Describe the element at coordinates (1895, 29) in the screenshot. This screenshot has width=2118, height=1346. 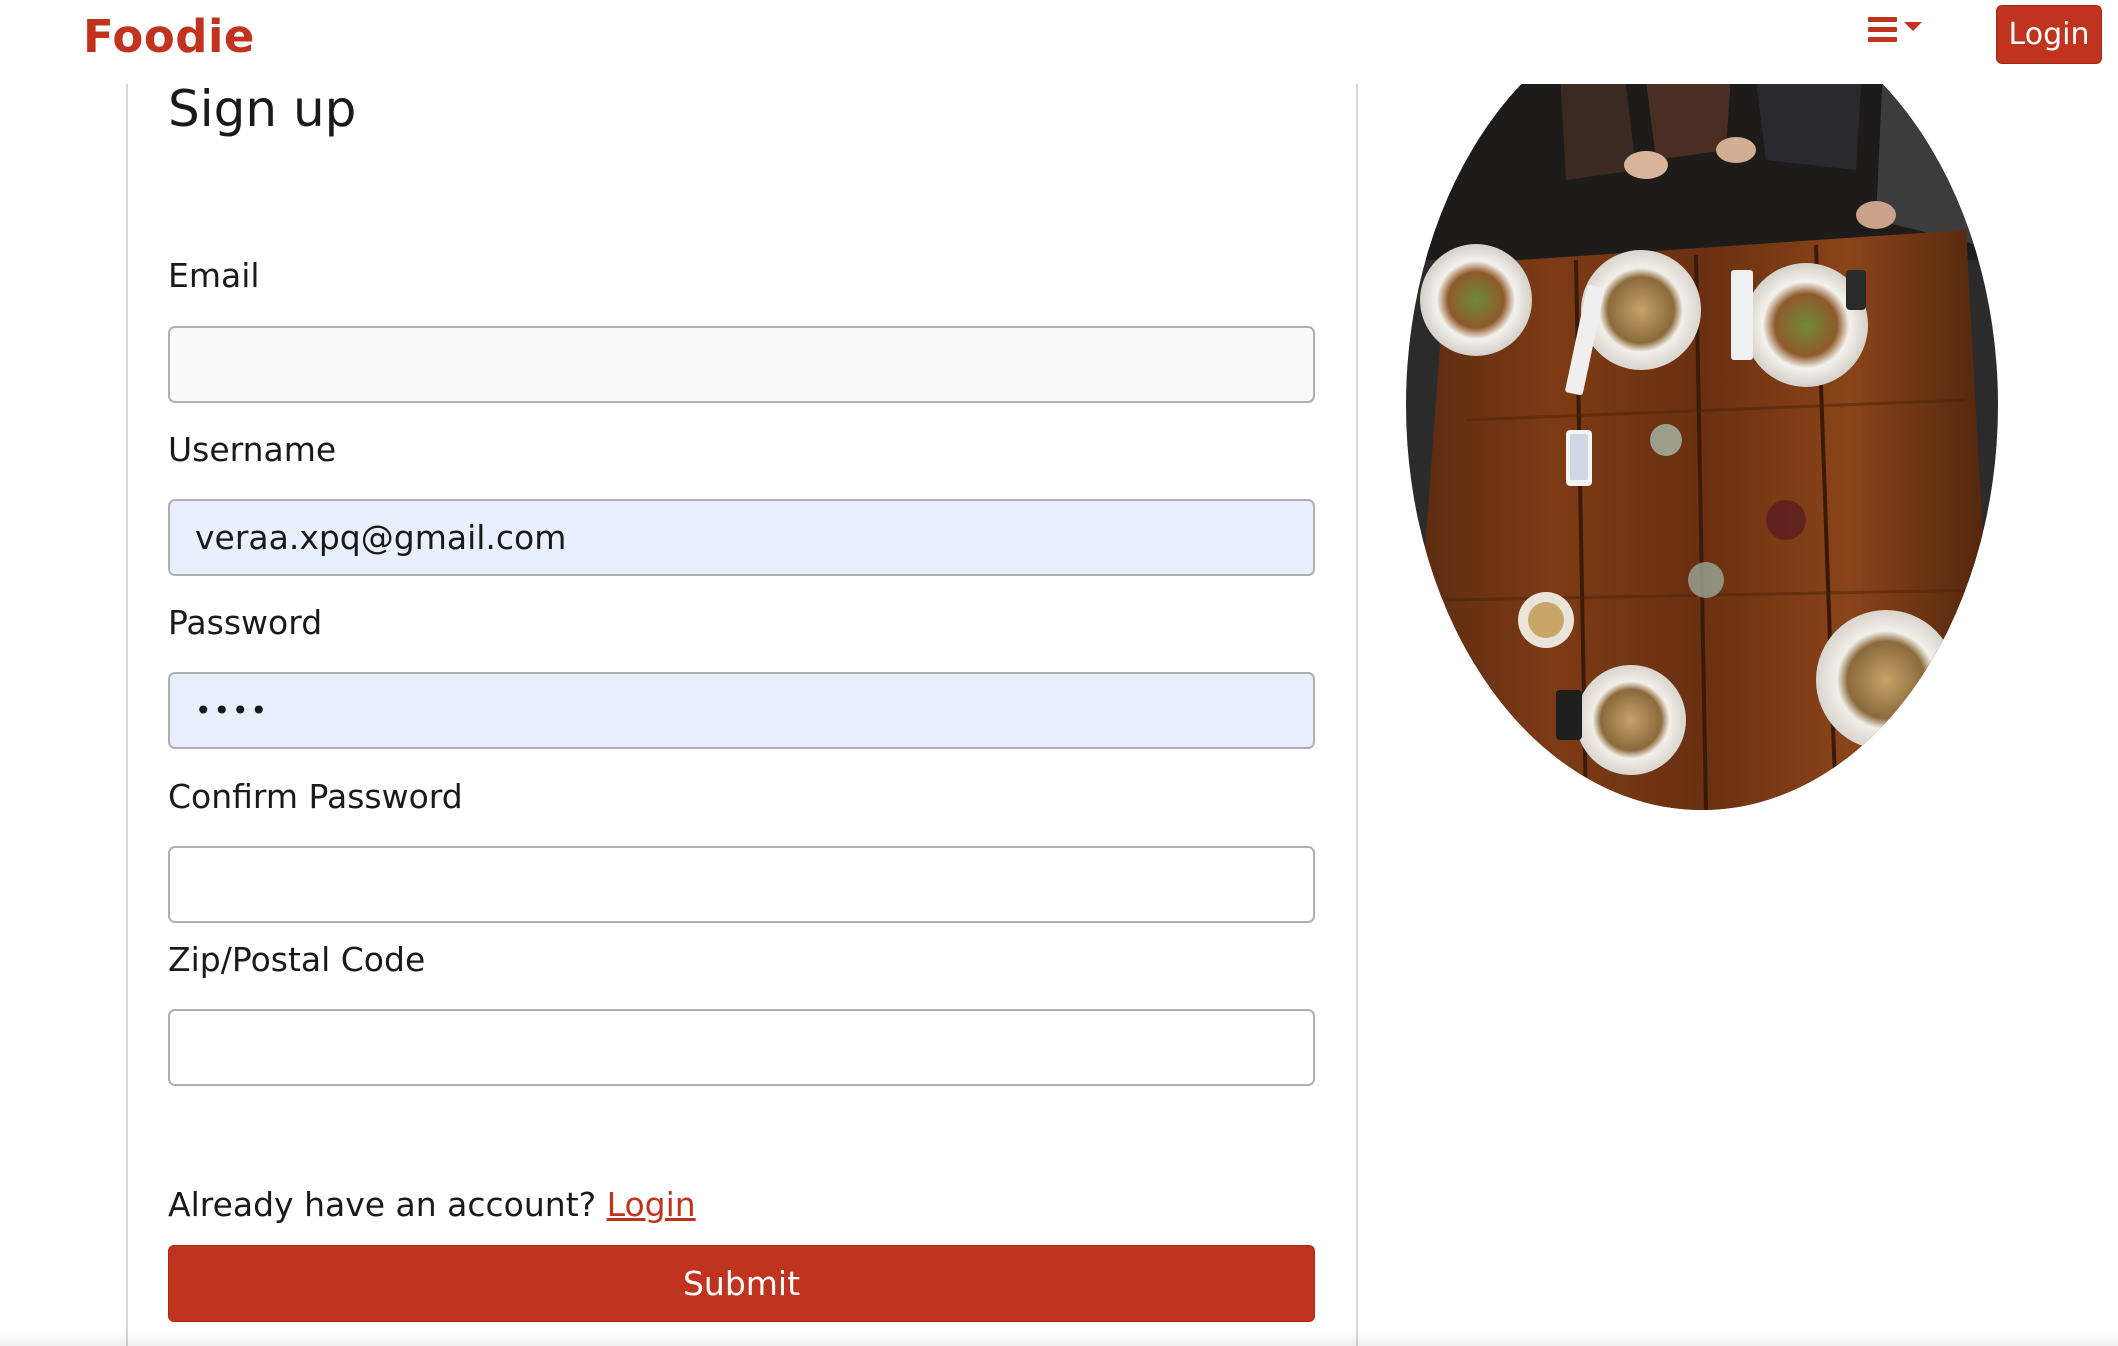
I see `hamburger-dropdown-icon` at that location.